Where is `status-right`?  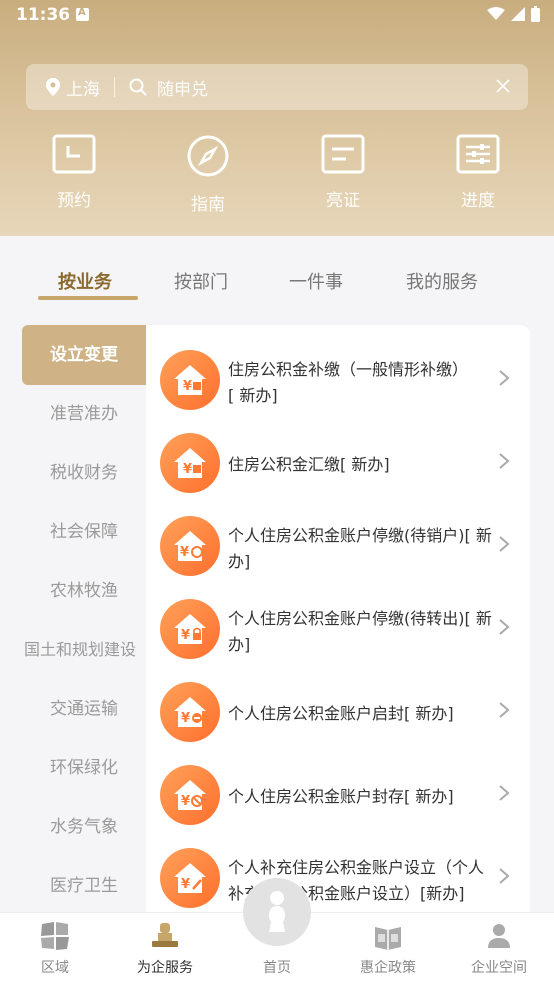 status-right is located at coordinates (513, 14).